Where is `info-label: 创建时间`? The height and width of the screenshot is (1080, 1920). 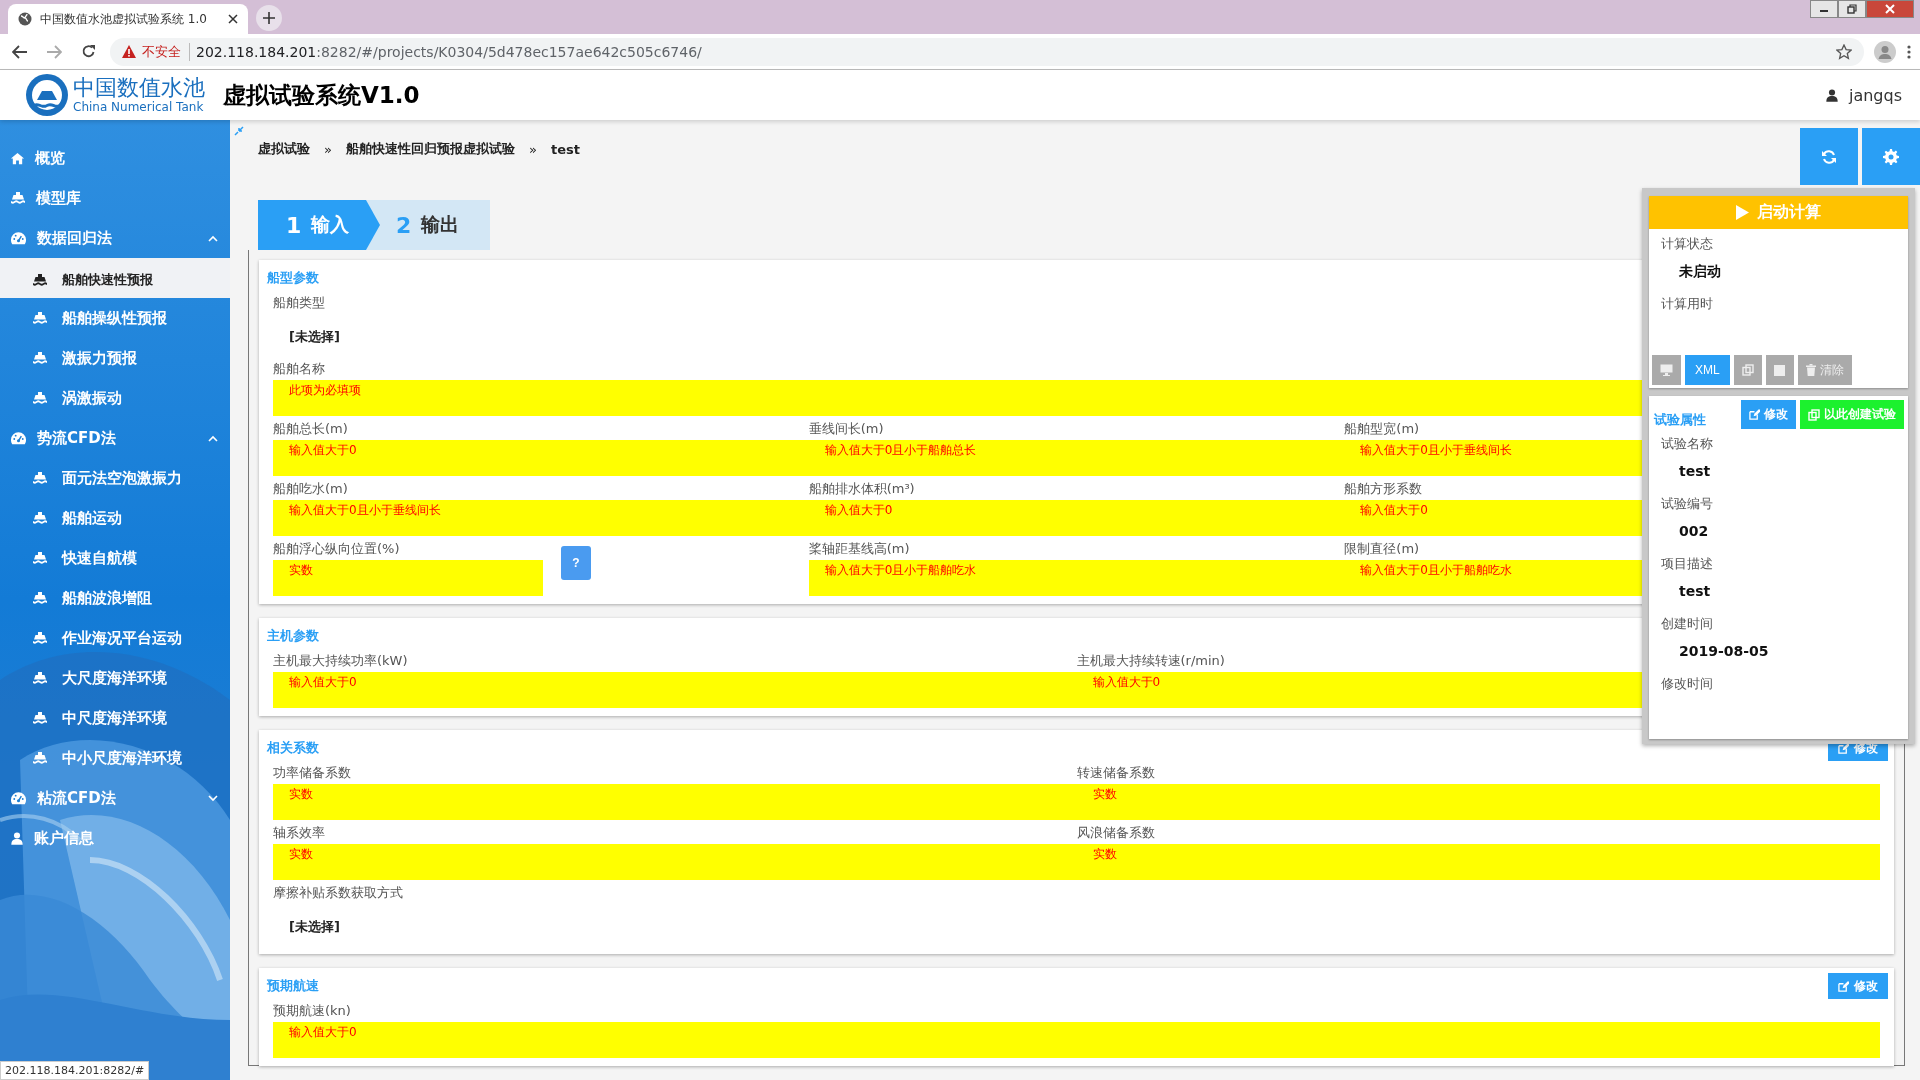 info-label: 创建时间 is located at coordinates (1687, 624).